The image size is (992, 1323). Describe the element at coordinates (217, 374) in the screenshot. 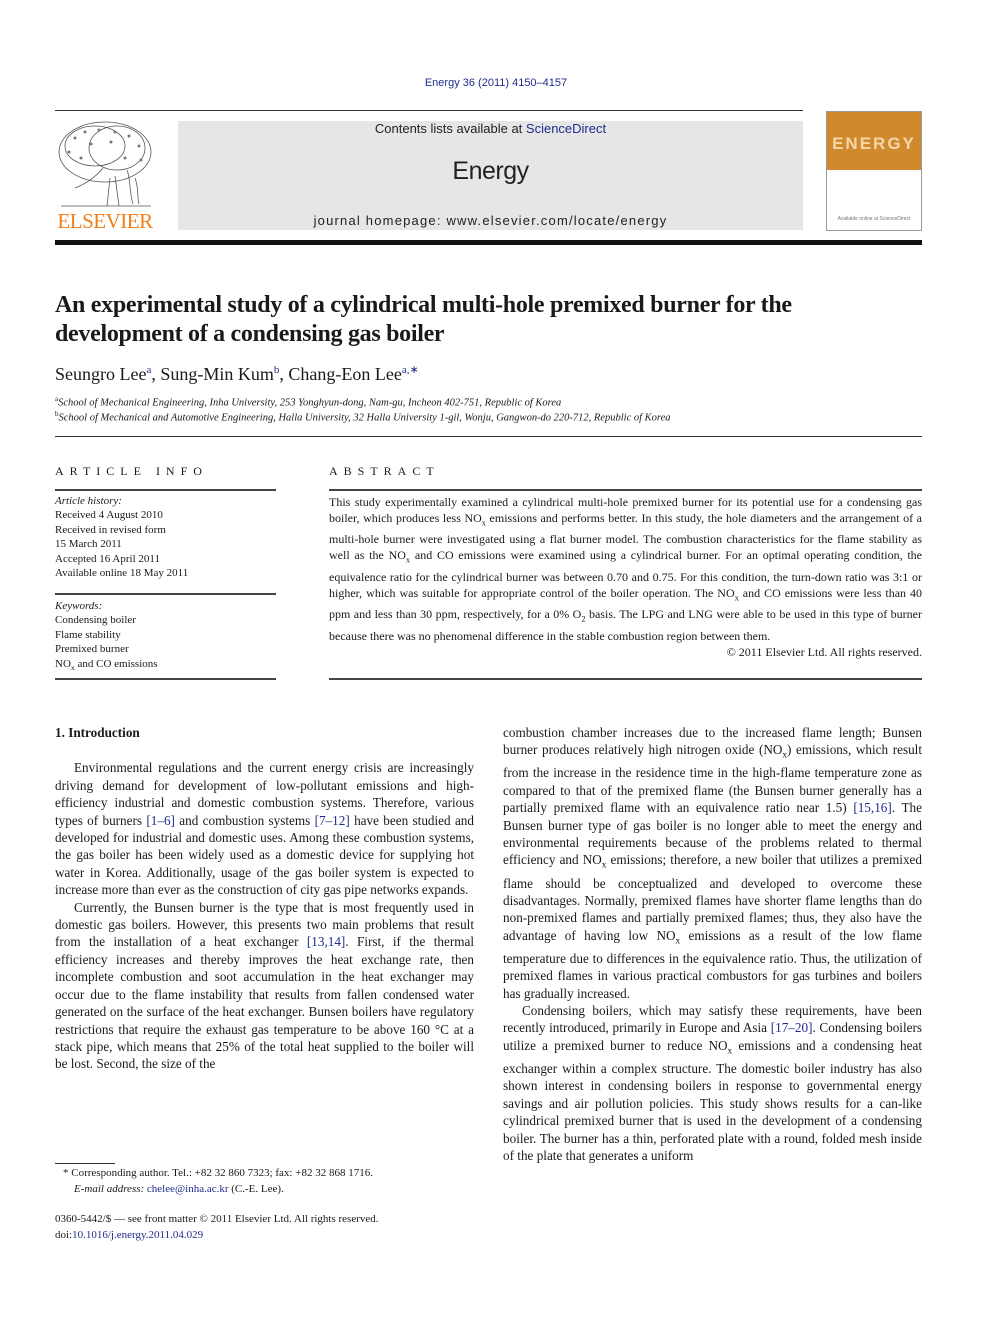

I see `author-name: Sung-Min Kum` at that location.